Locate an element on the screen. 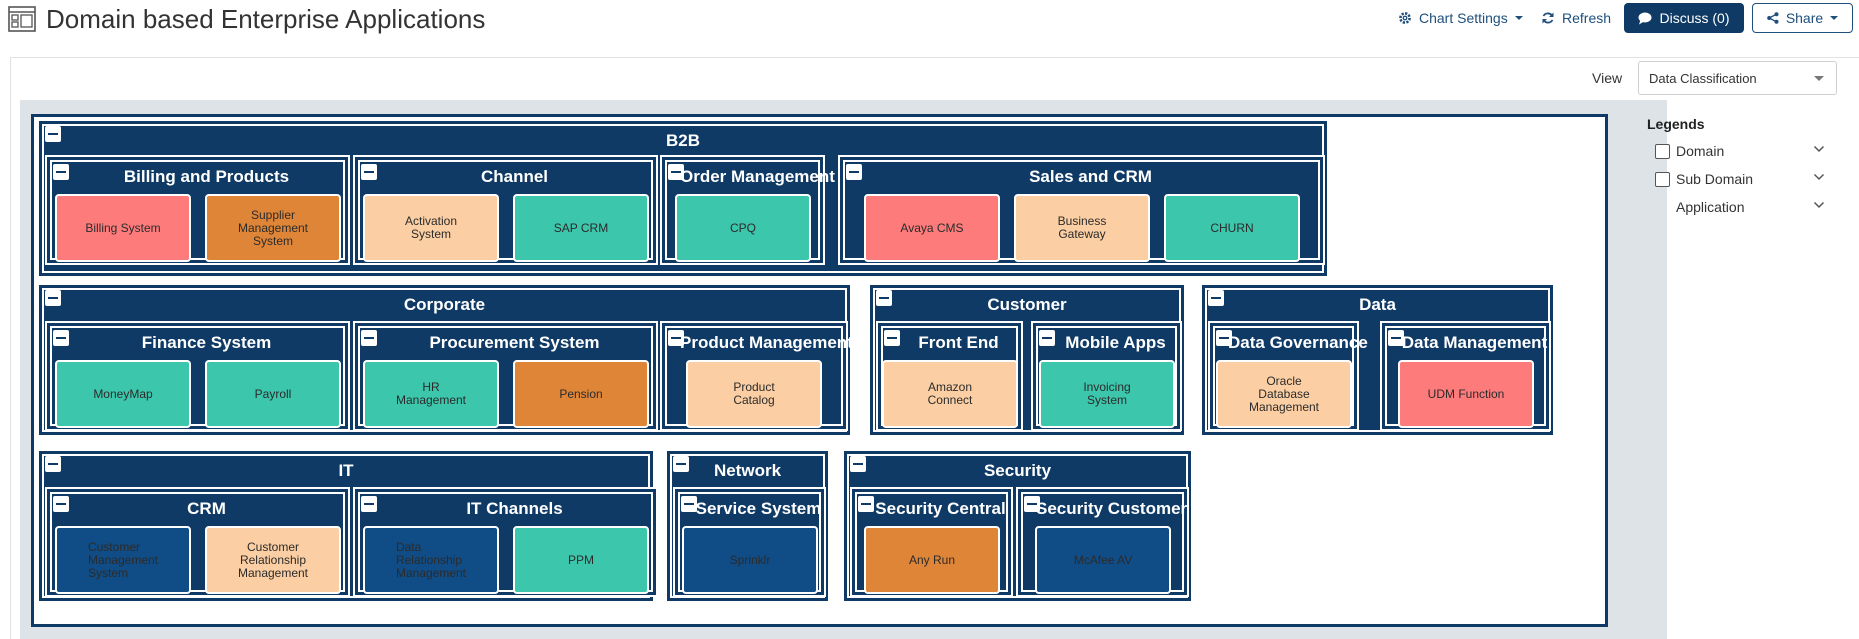  app-sap-crm: SAP CRM is located at coordinates (581, 228).